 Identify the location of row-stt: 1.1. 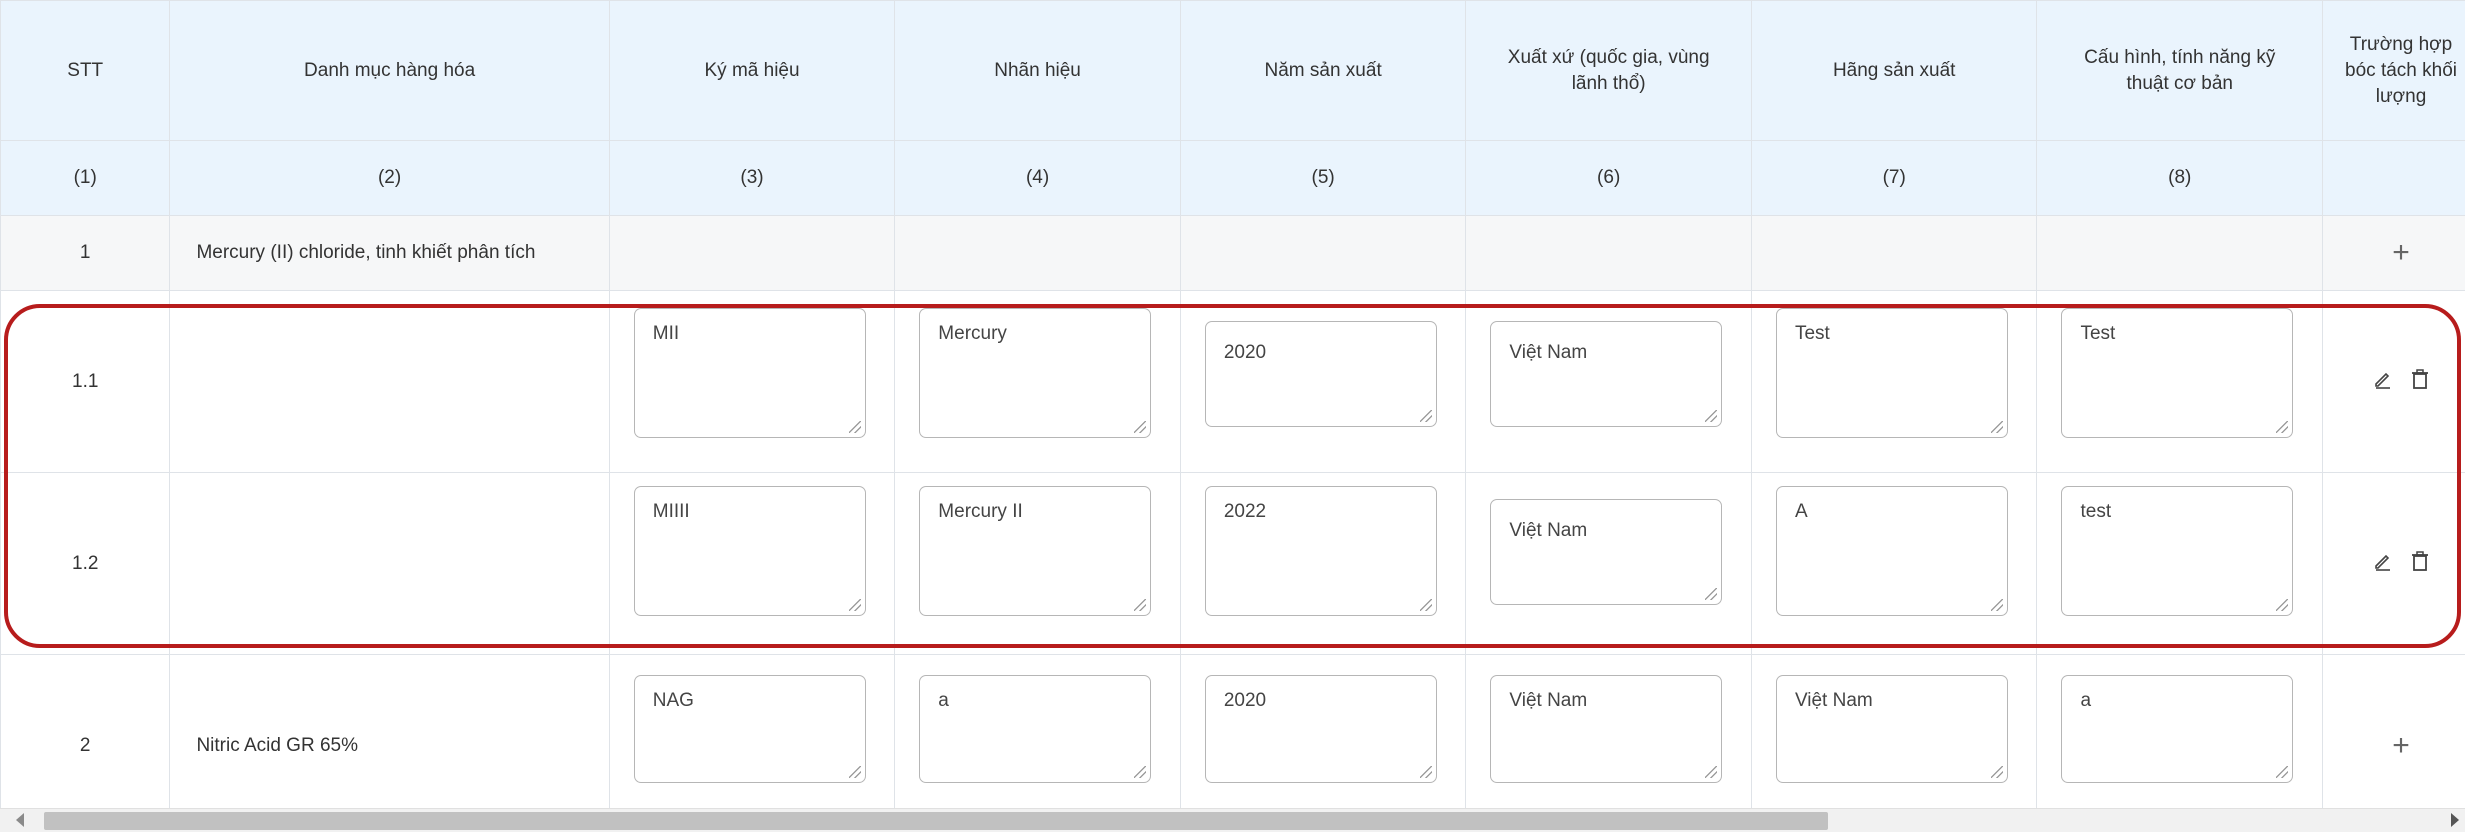
(85, 381).